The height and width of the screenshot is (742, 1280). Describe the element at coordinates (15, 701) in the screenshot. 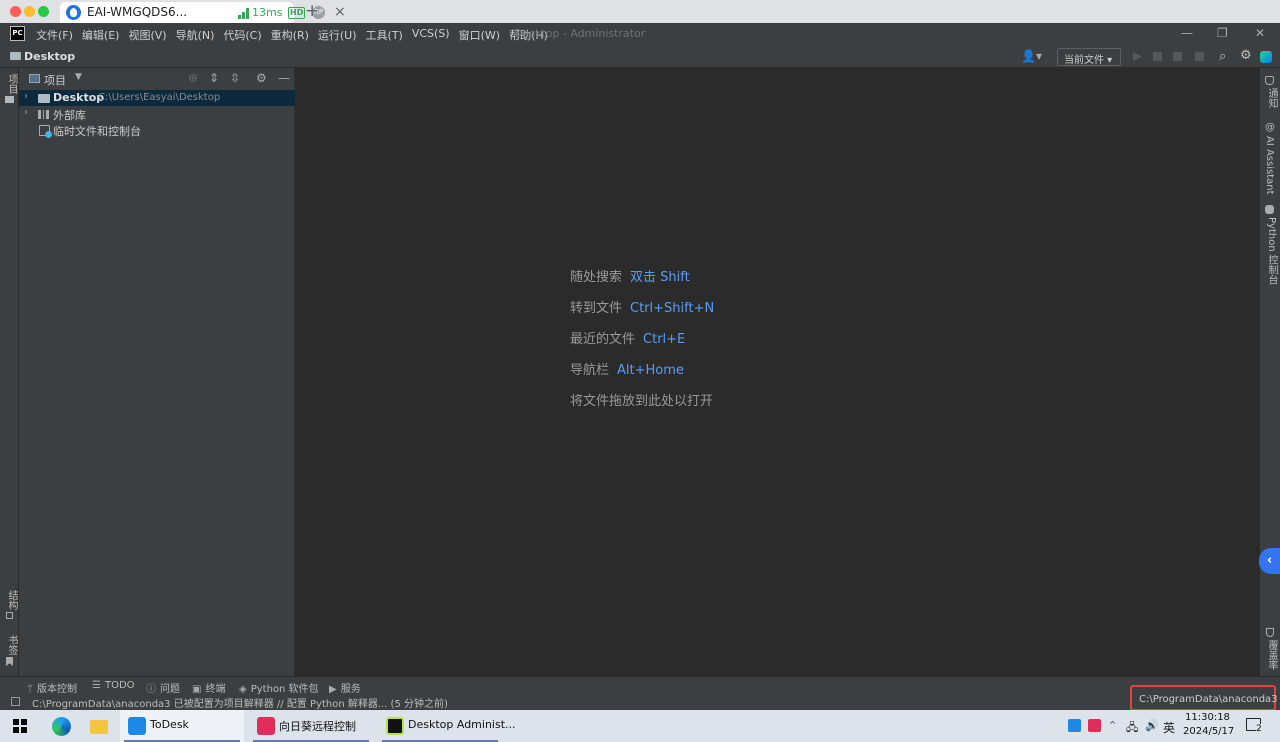

I see `status-toggle-icon` at that location.